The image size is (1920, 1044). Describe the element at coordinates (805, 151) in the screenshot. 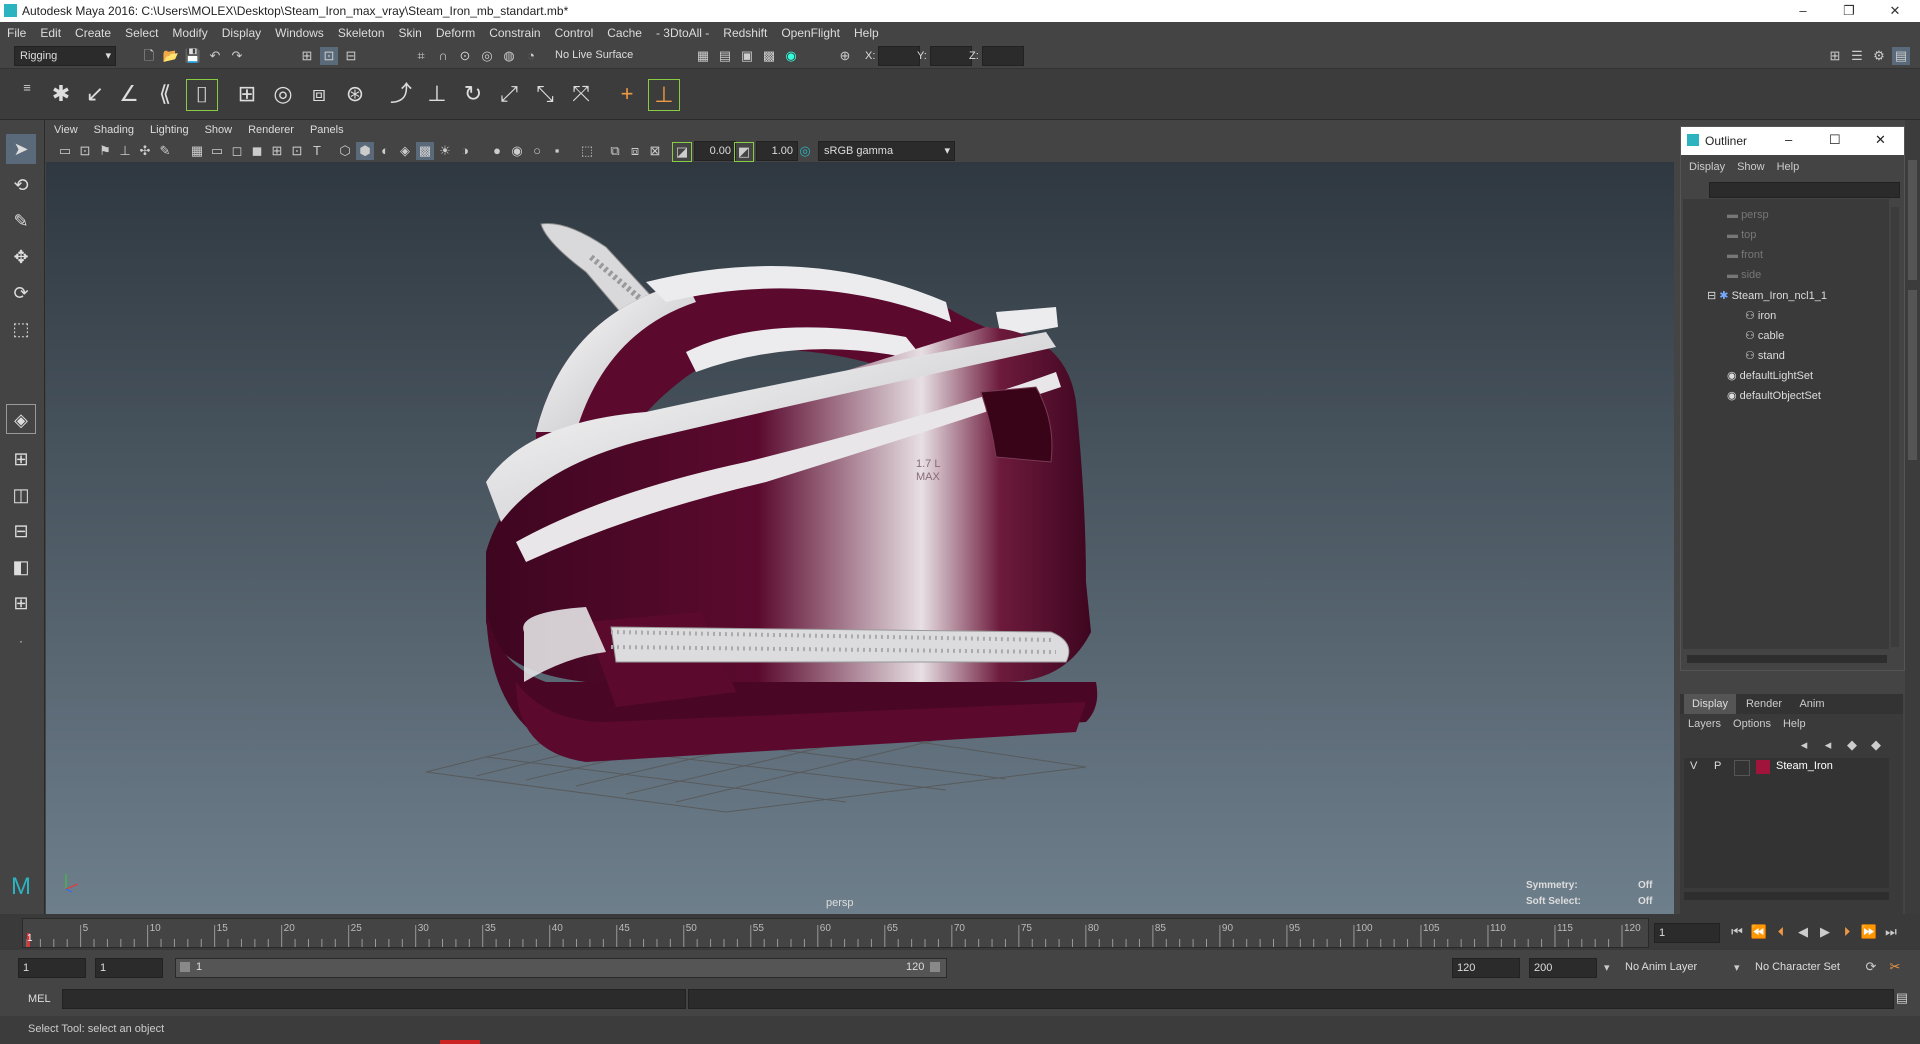

I see `color-management-icon: ◎` at that location.